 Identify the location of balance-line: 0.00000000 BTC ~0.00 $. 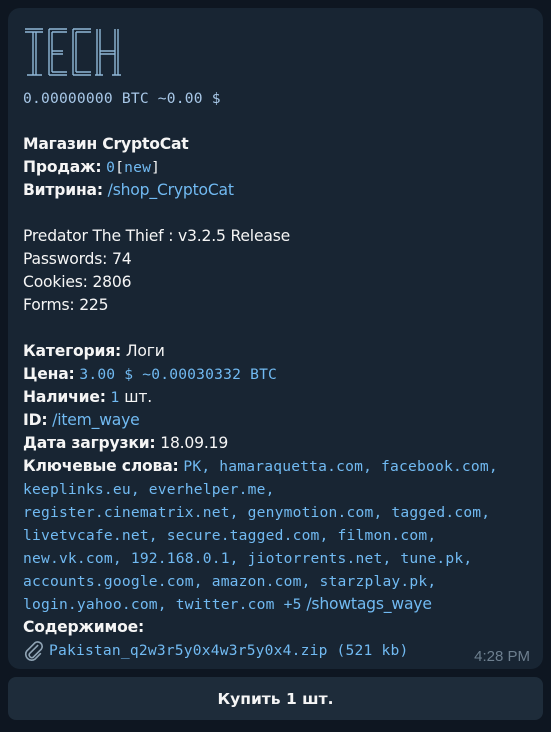
(122, 98).